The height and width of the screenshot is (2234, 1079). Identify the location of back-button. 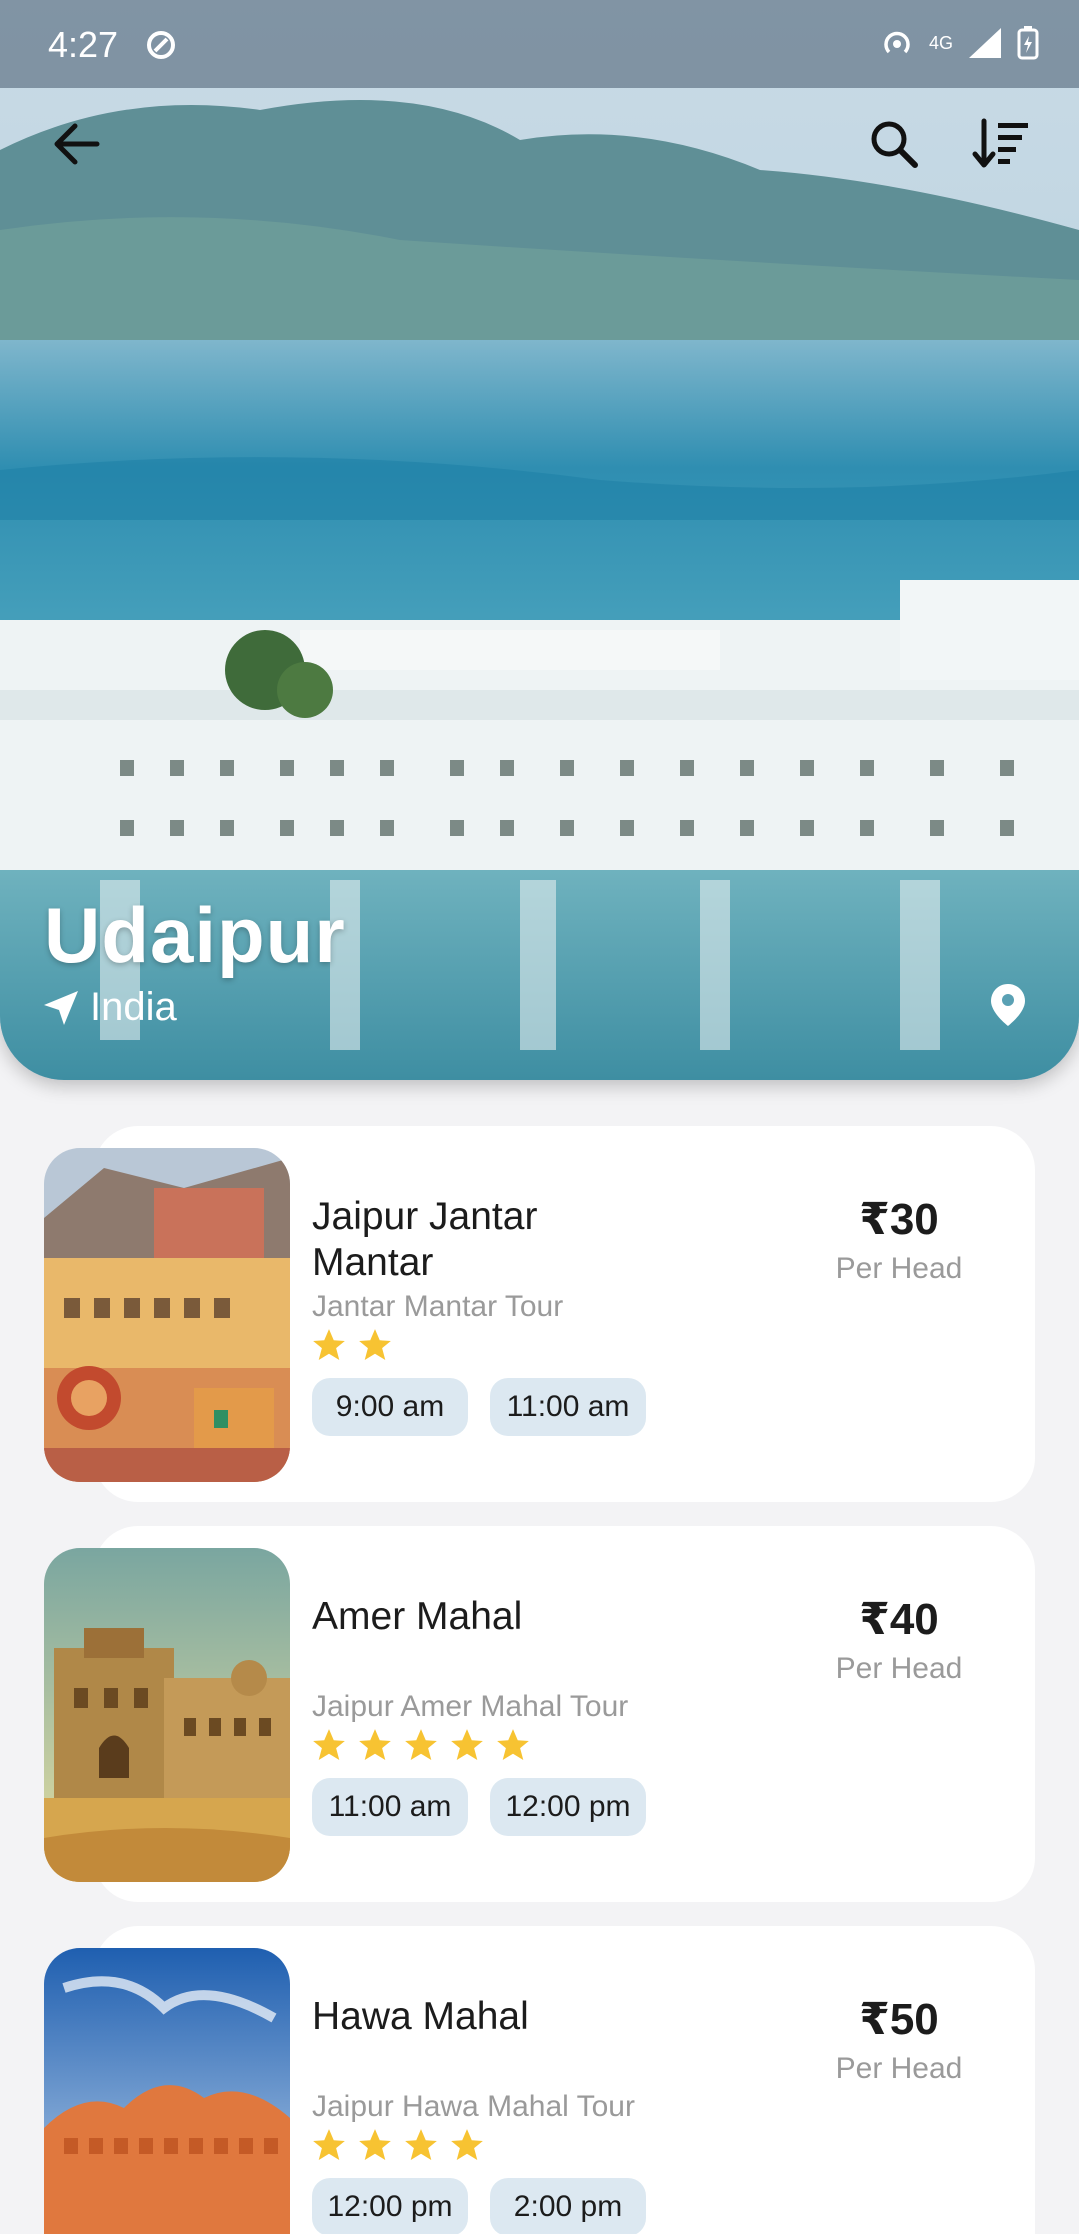
(76, 144).